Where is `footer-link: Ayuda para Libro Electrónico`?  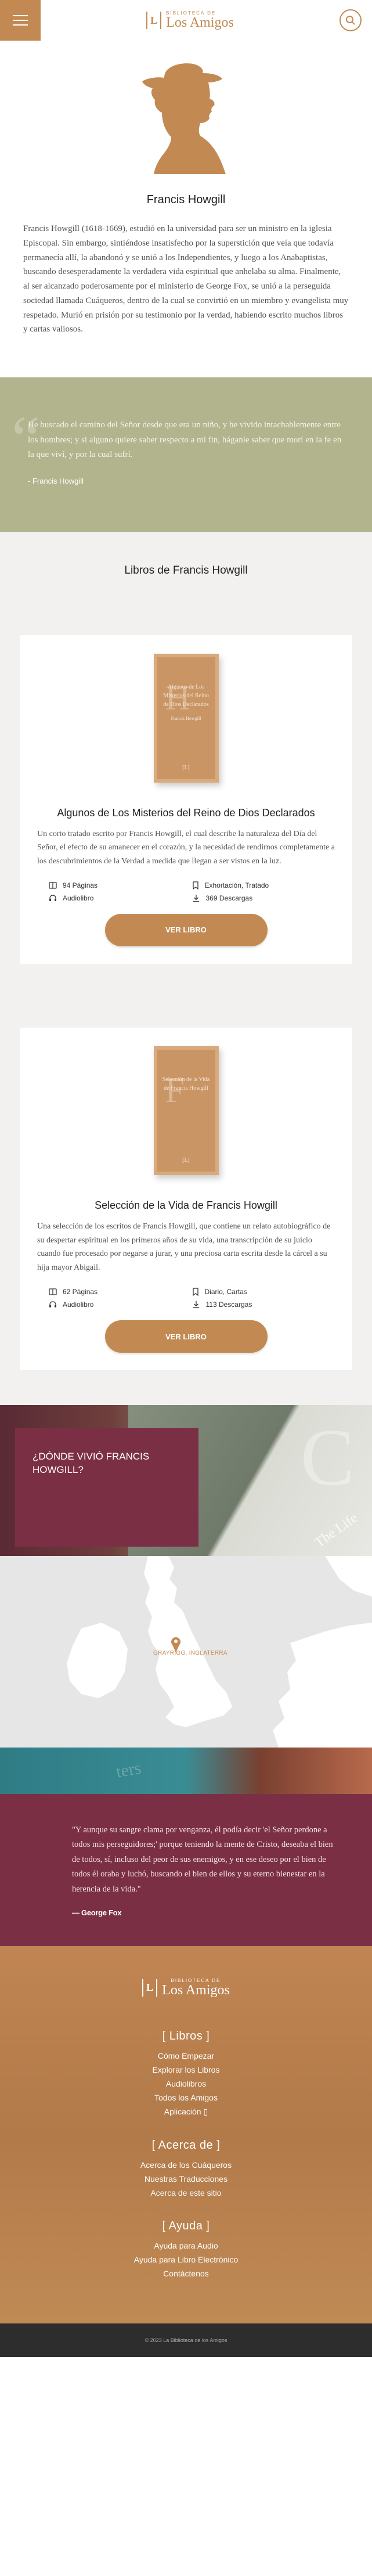 footer-link: Ayuda para Libro Electrónico is located at coordinates (186, 2259).